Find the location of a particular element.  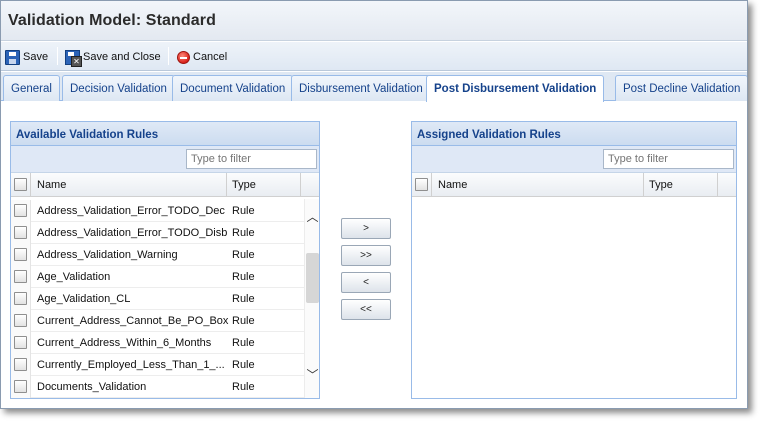

assigned-rules-title: Assigned Validation Rules is located at coordinates (574, 134).